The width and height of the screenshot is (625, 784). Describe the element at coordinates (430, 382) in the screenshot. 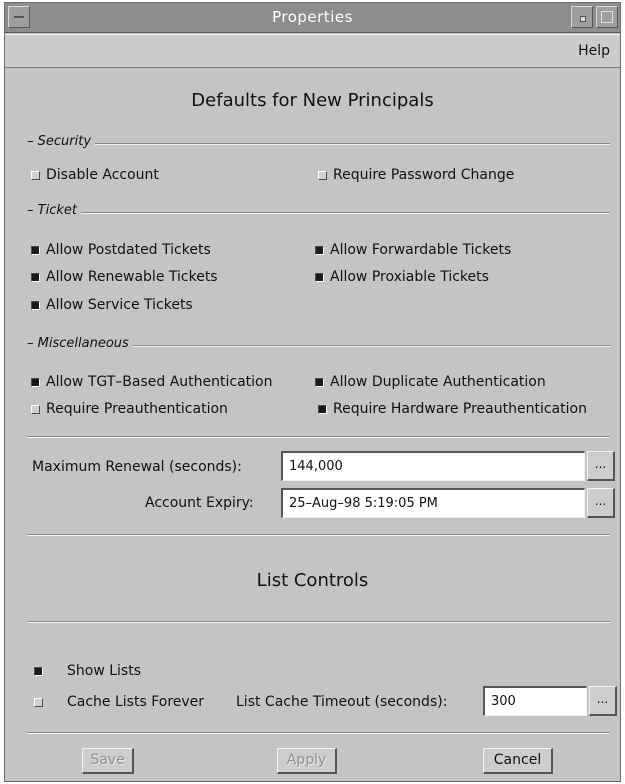

I see `allow-duplicate-authentication-checkbox: Allow Duplicate Authentication` at that location.